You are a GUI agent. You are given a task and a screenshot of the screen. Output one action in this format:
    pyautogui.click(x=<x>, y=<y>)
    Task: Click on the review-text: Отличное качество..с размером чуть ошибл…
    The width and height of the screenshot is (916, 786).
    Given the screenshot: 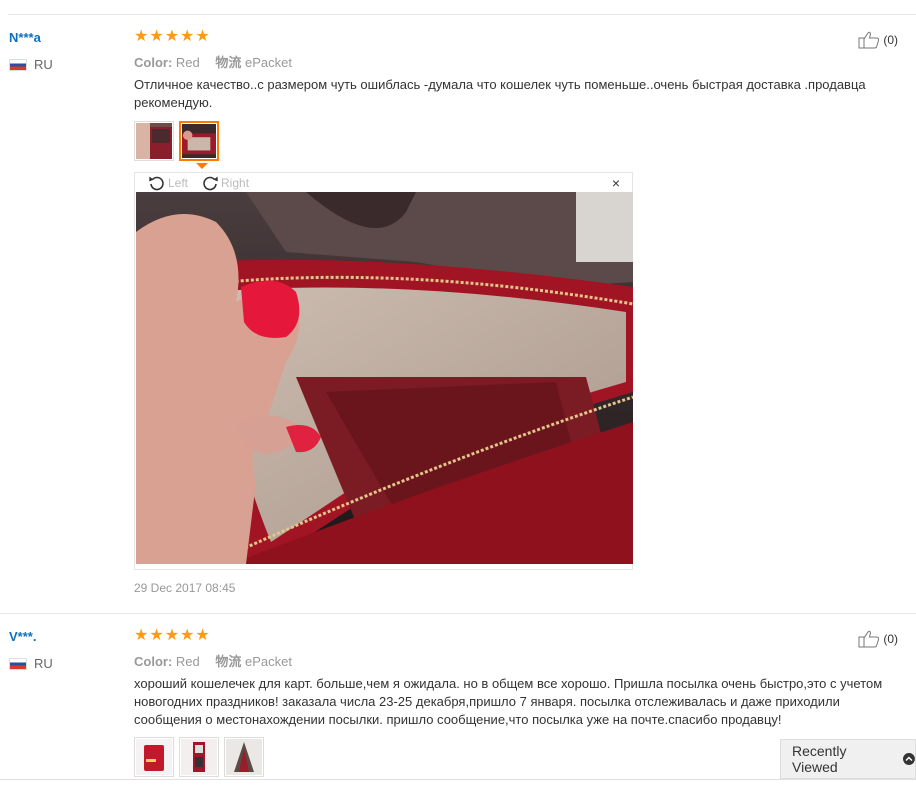 What is the action you would take?
    pyautogui.click(x=500, y=93)
    